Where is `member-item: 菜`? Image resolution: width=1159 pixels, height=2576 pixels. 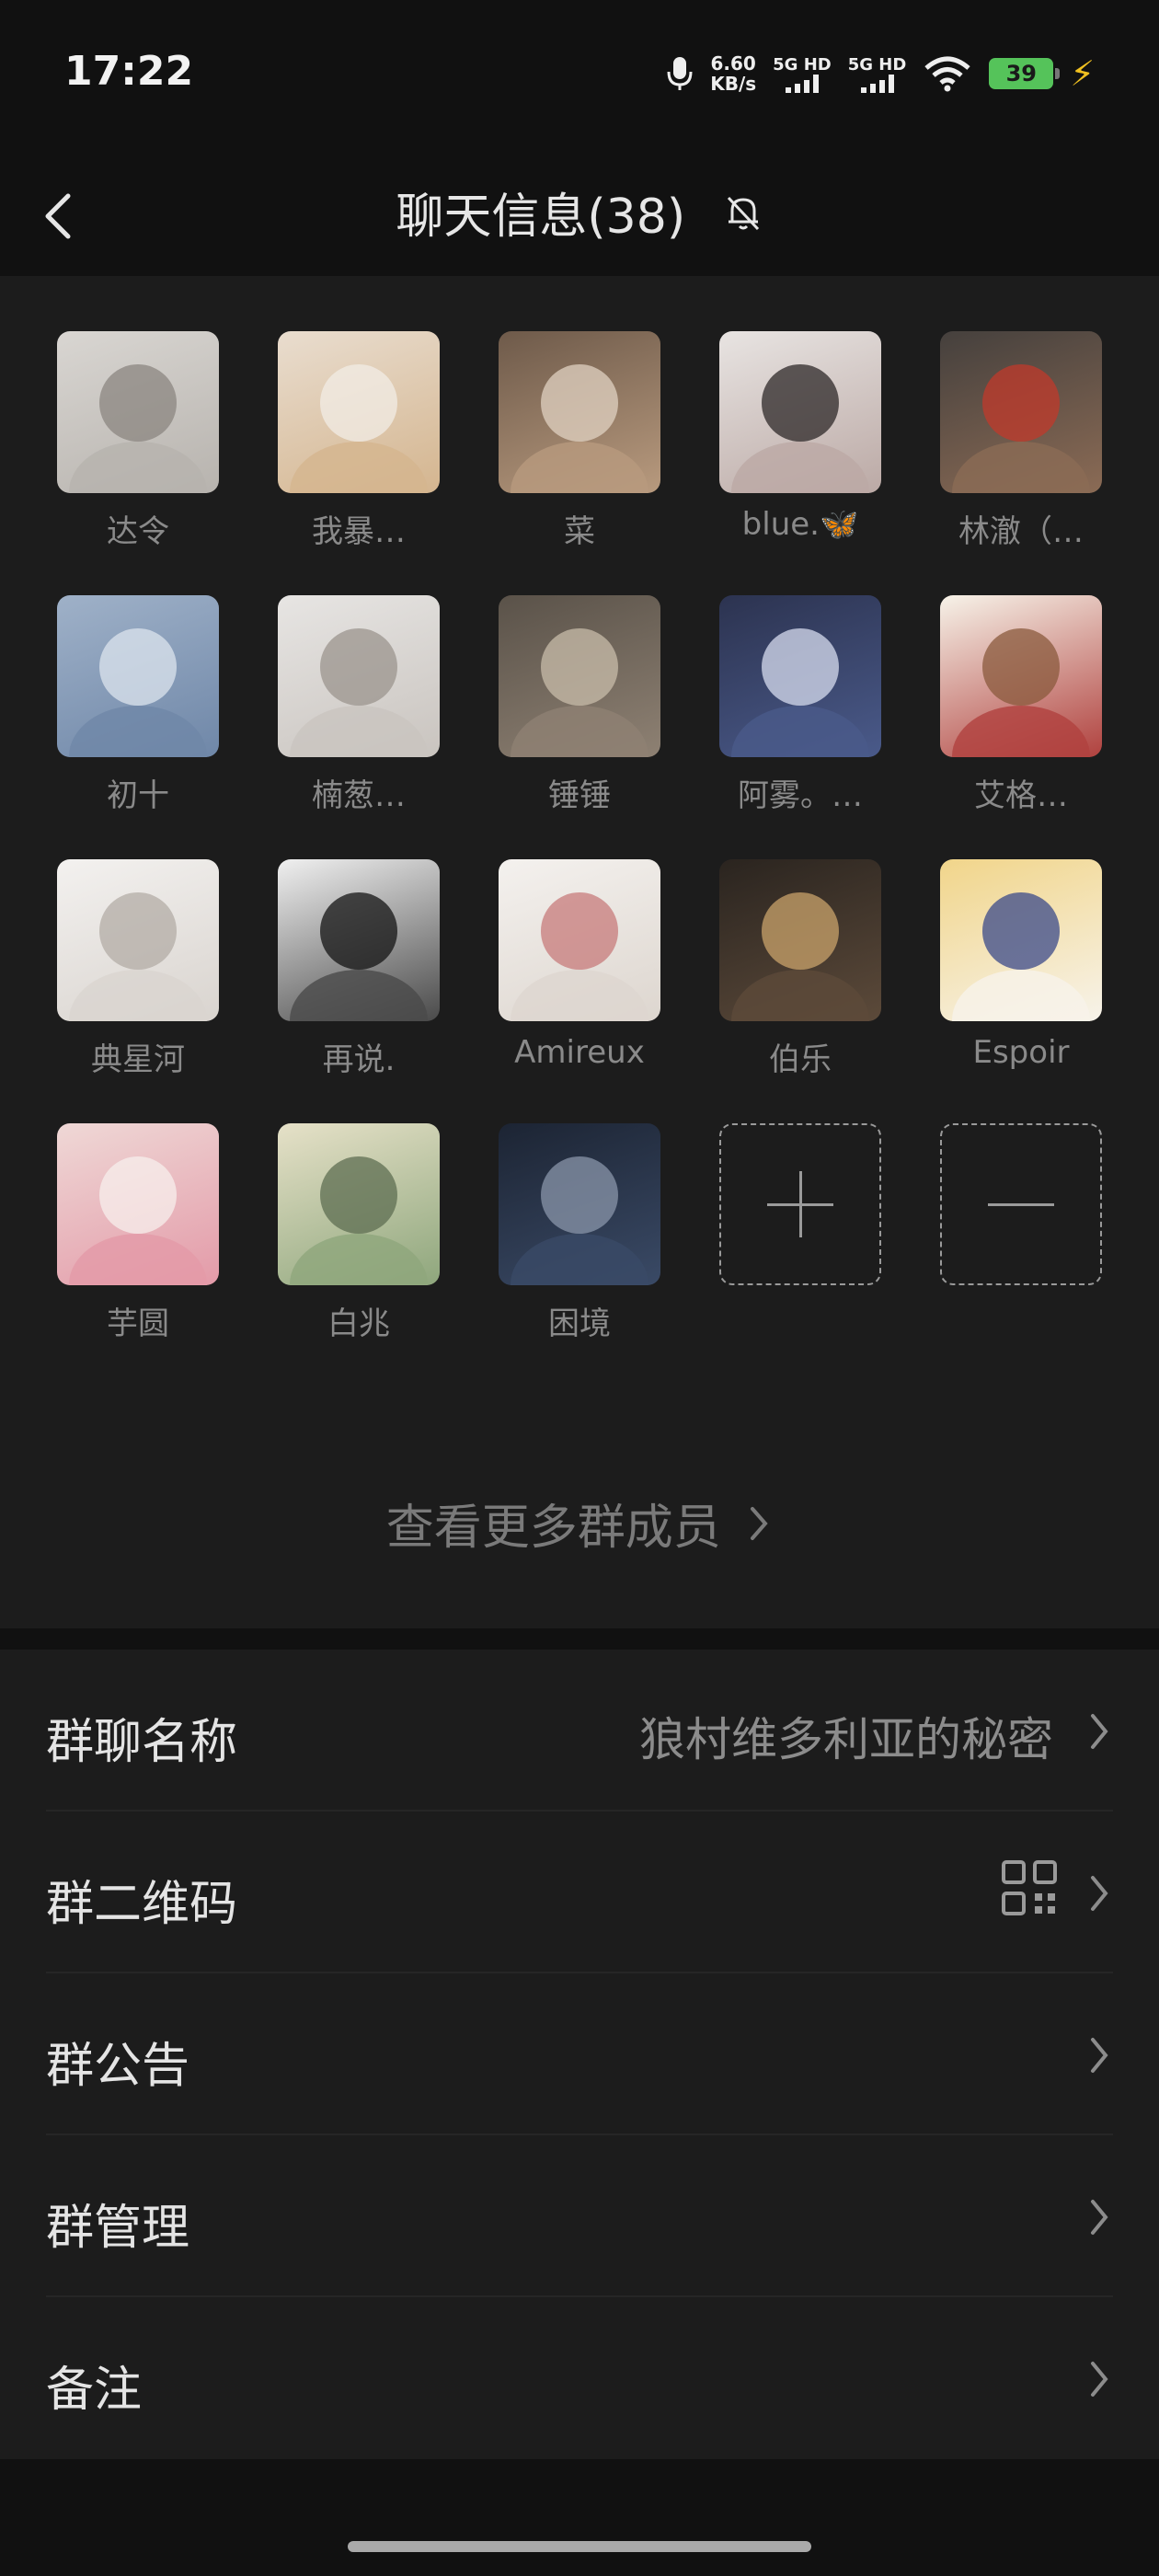 member-item: 菜 is located at coordinates (579, 441).